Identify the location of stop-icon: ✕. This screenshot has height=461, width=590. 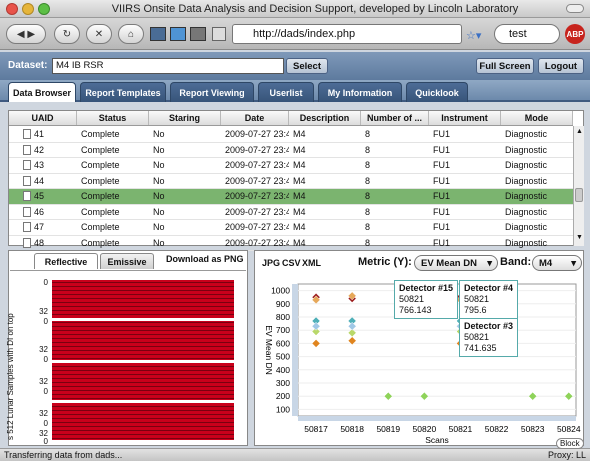
(99, 34).